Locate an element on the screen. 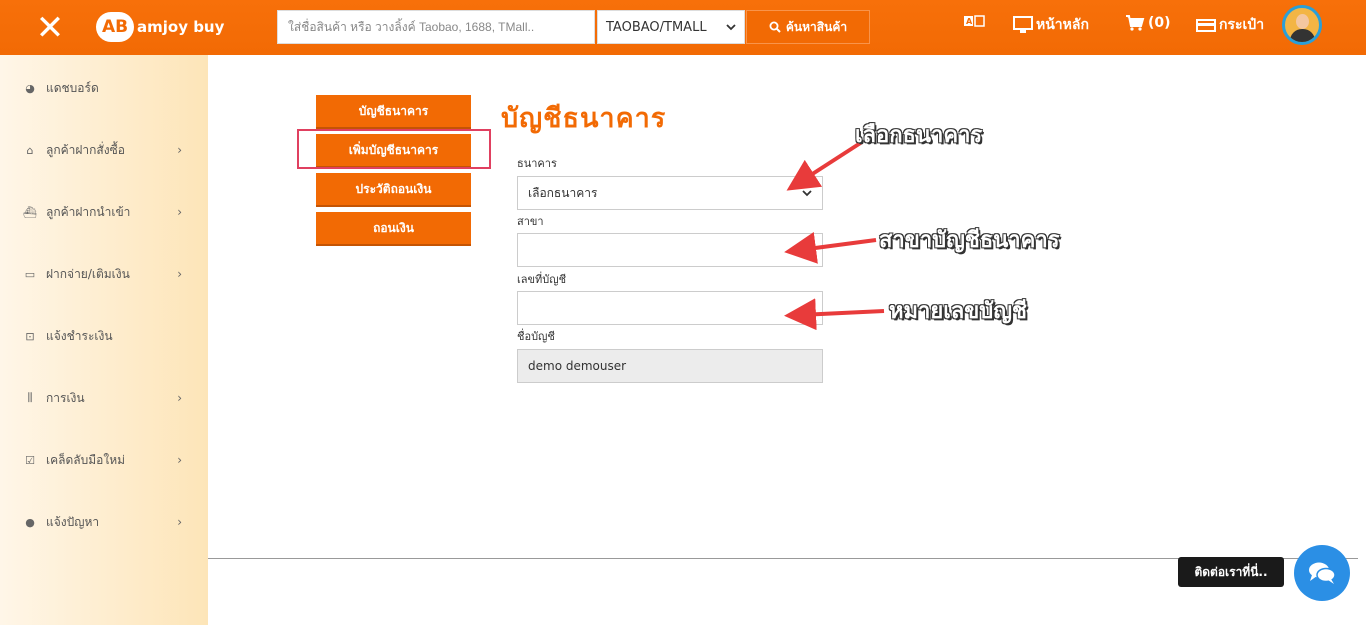  arrow-branch is located at coordinates (830, 248).